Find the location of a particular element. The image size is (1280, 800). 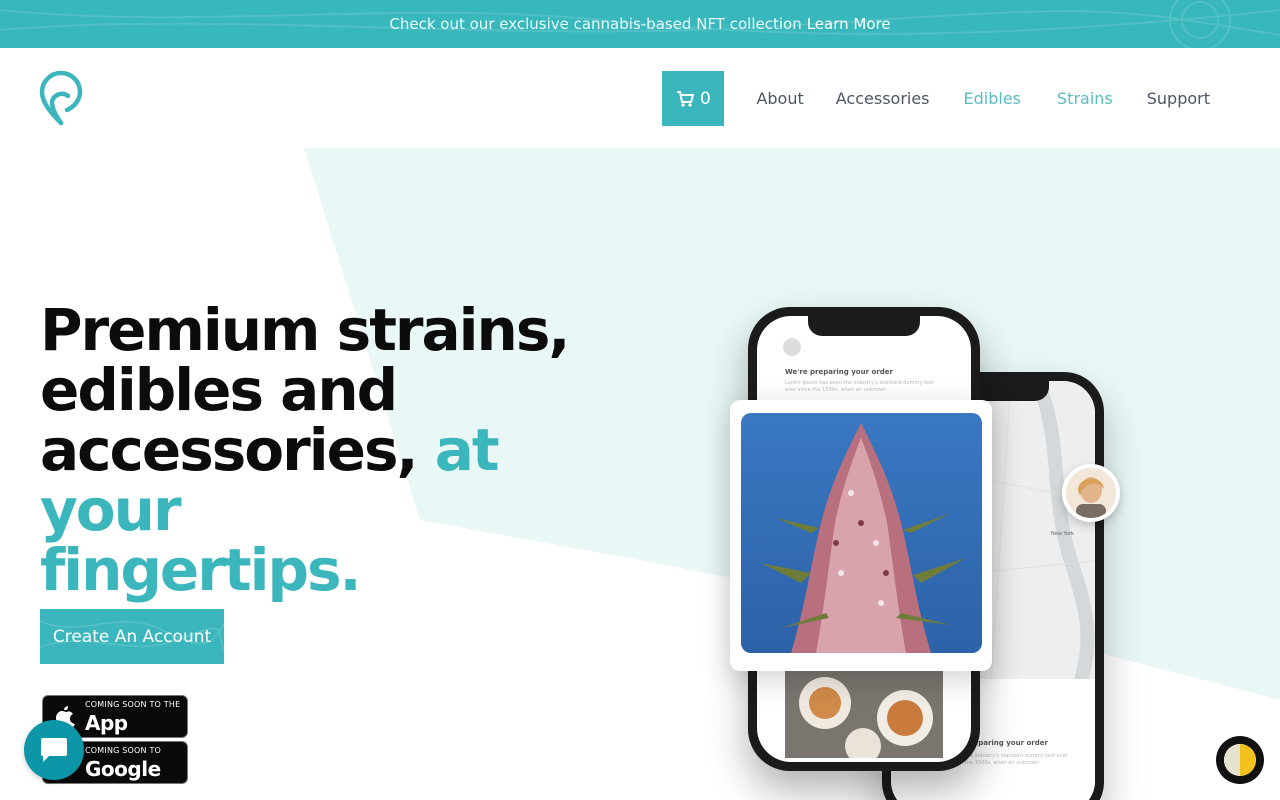

chat-button is located at coordinates (54, 750).